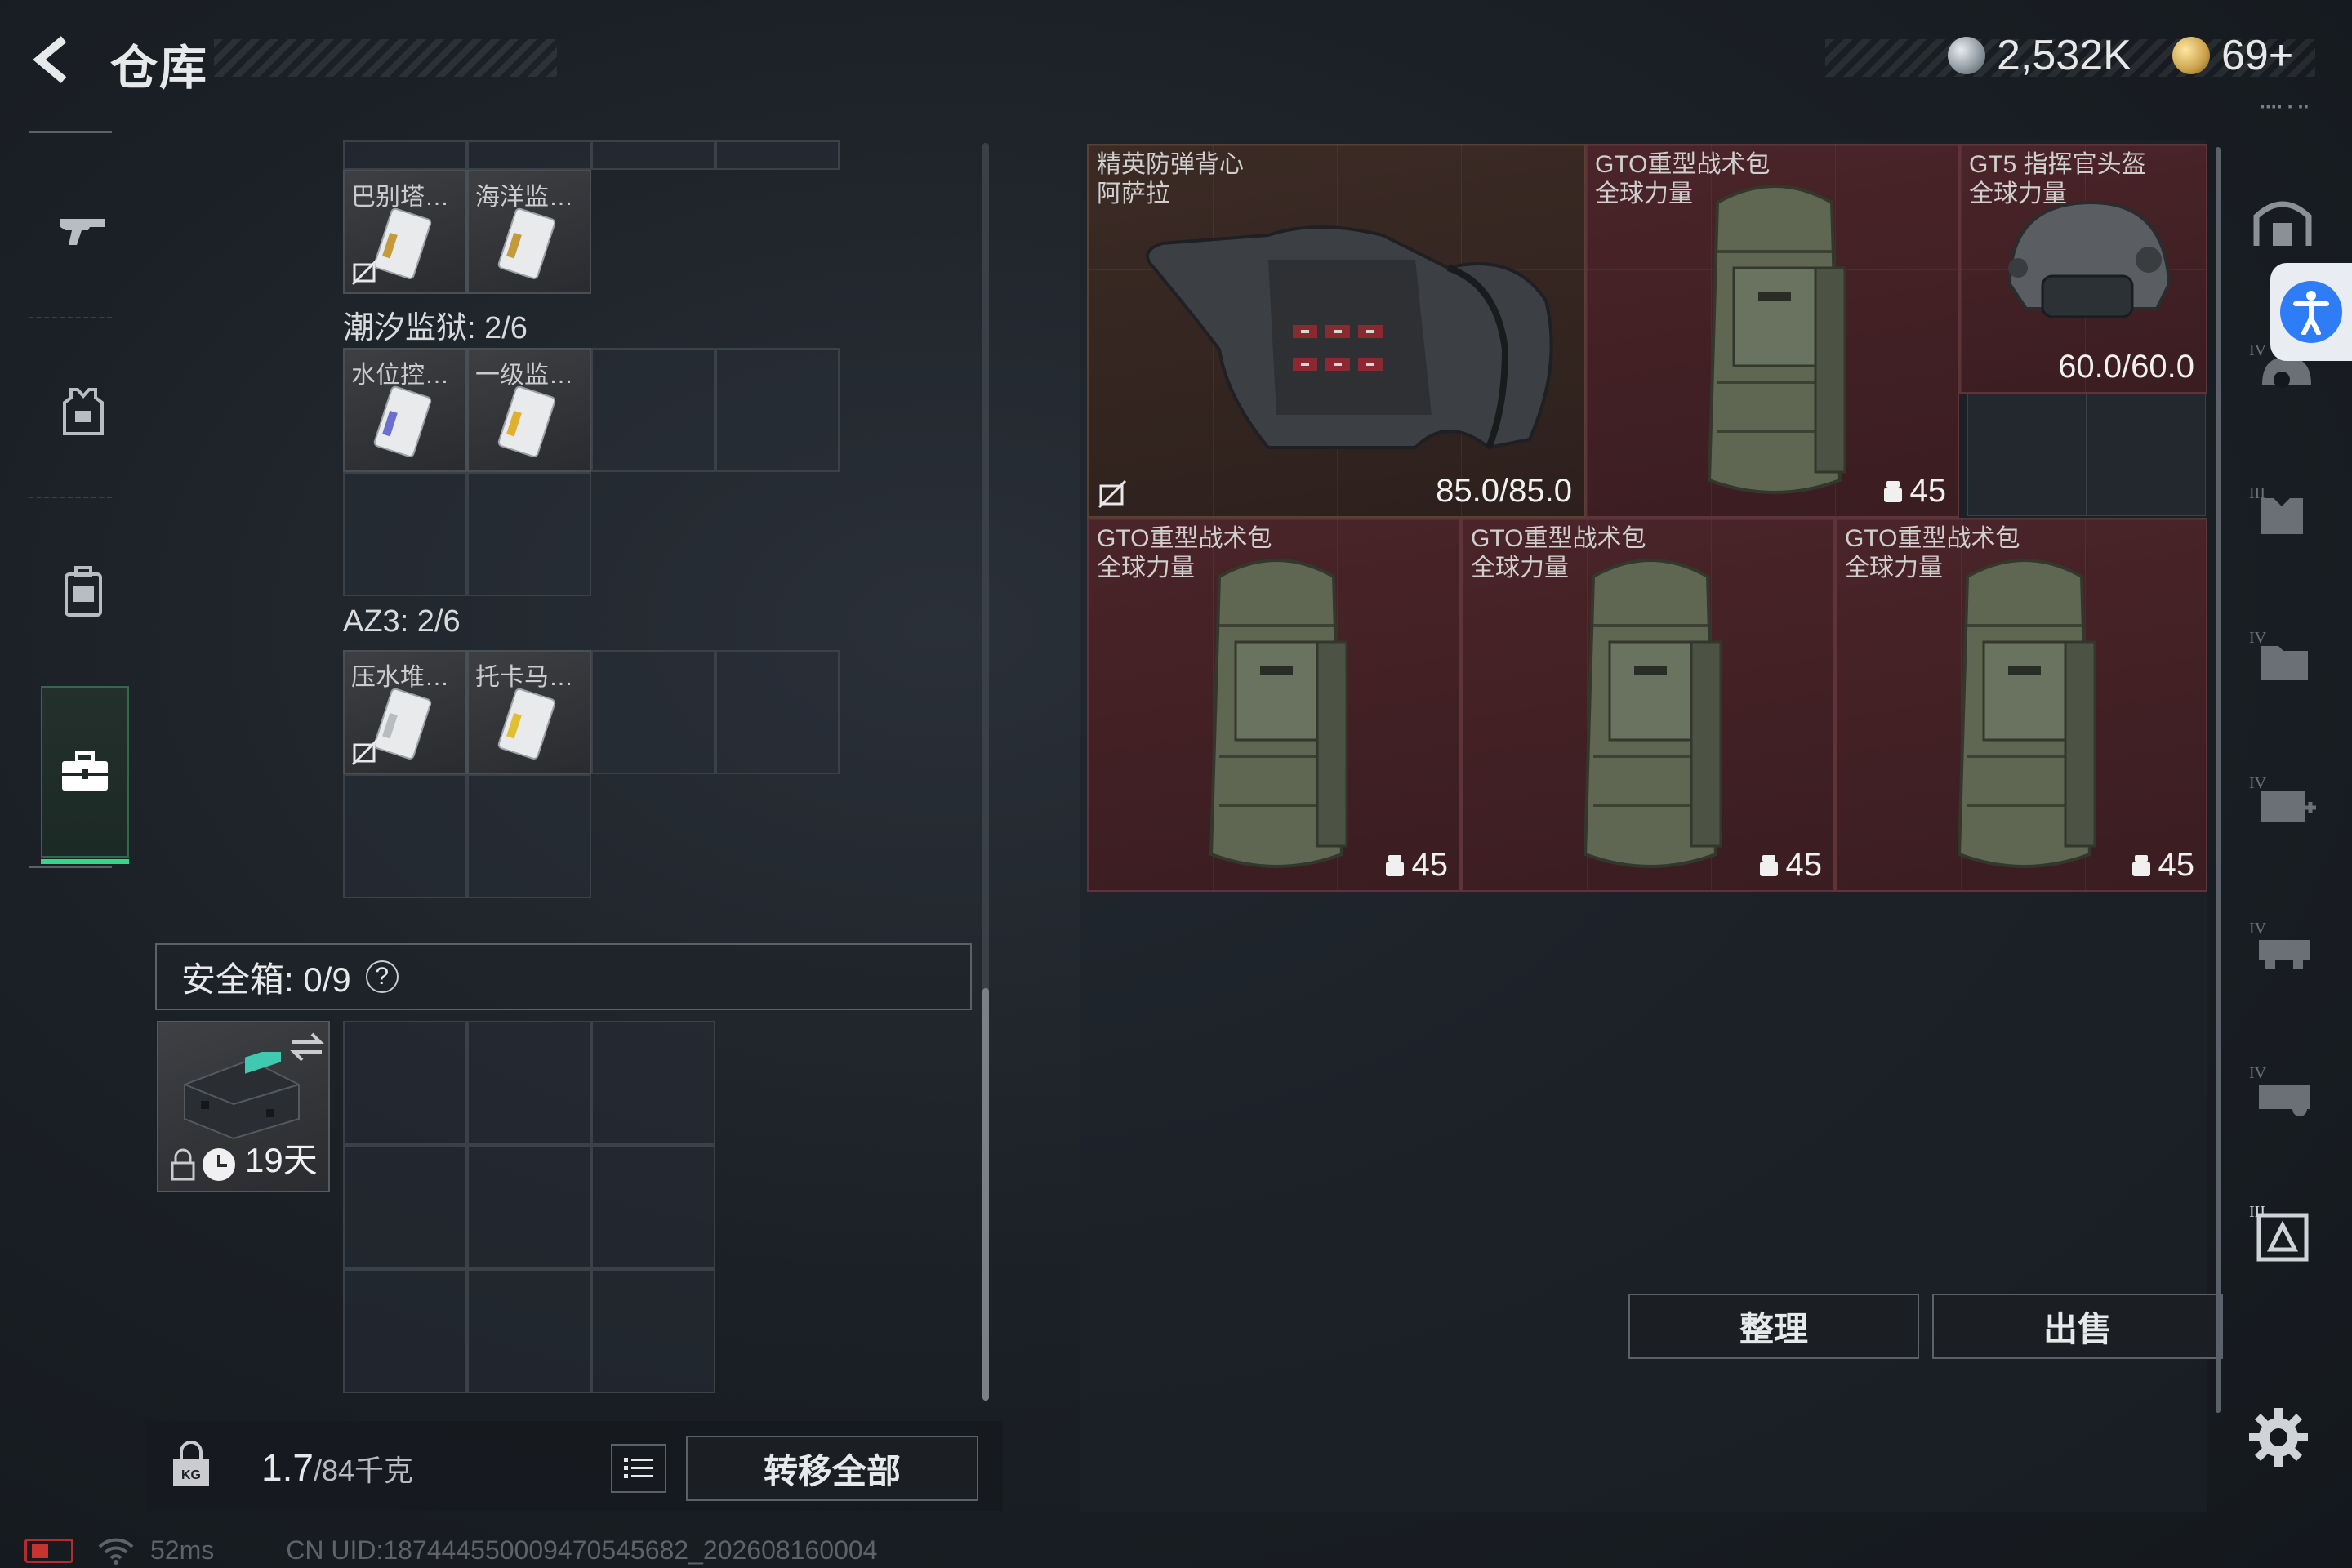 The height and width of the screenshot is (1568, 2352). I want to click on weight-icon: KG, so click(191, 1463).